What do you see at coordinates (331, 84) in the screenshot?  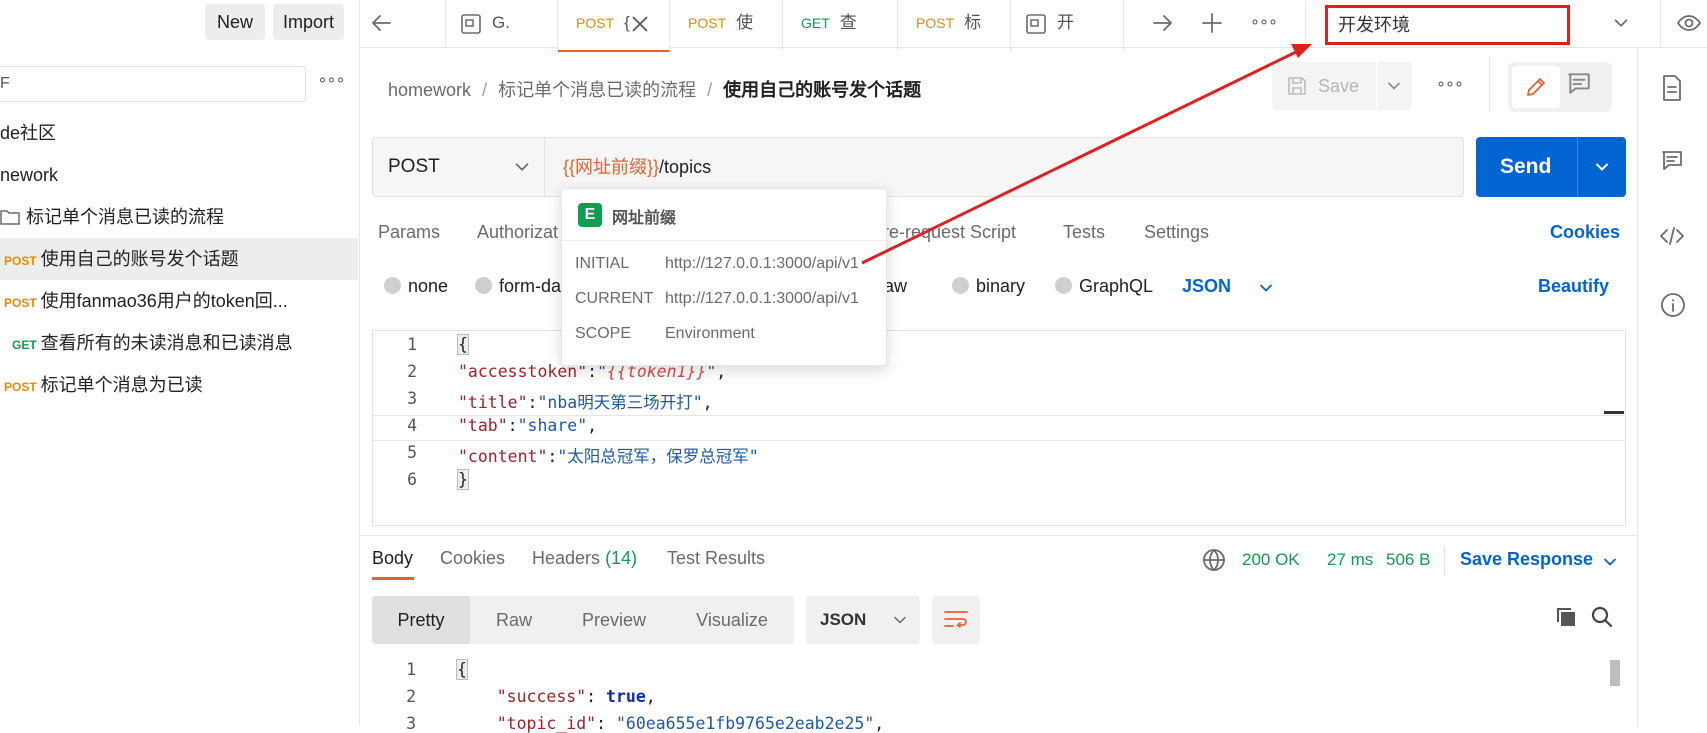 I see `more-options-icon: ∘∘∘` at bounding box center [331, 84].